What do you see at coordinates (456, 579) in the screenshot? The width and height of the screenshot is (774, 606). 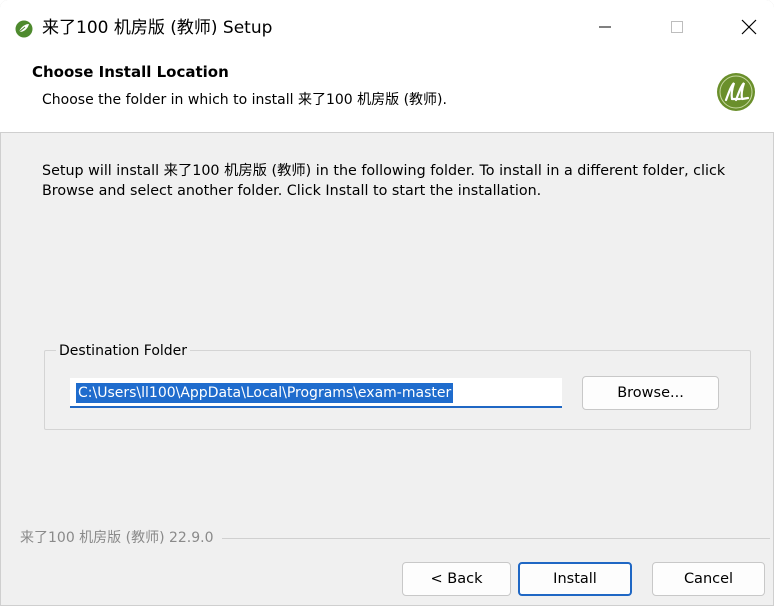 I see `back-button: < Back` at bounding box center [456, 579].